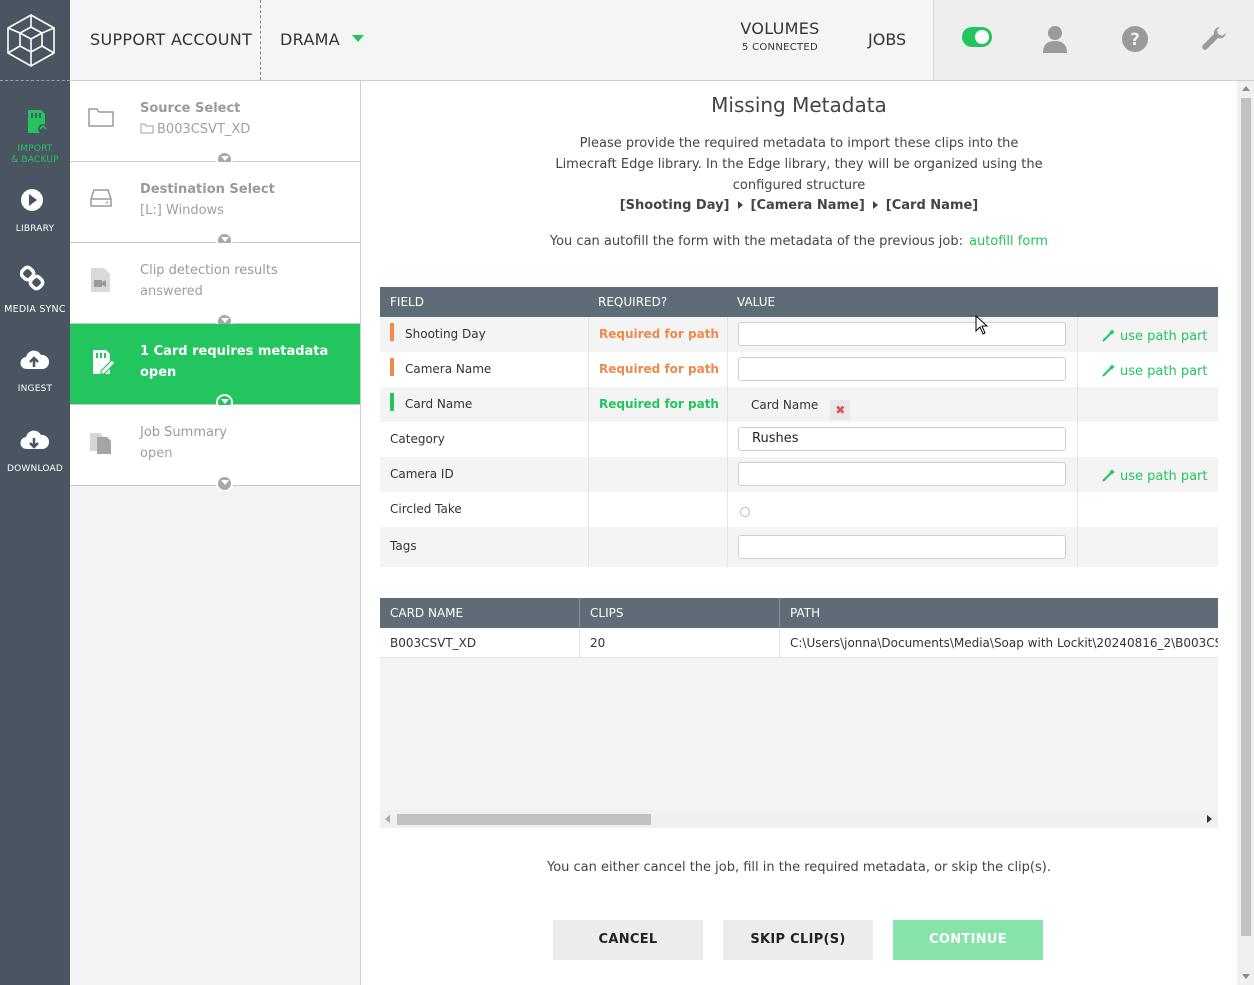  Describe the element at coordinates (35, 469) in the screenshot. I see `sidebar-label: DOWNLOAD` at that location.